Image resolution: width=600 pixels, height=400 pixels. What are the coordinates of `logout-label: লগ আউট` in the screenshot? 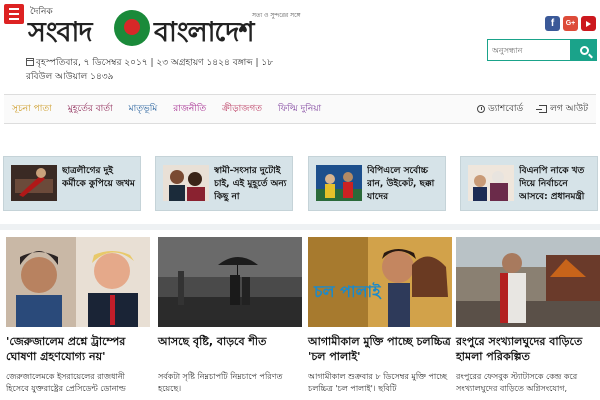 It's located at (569, 109).